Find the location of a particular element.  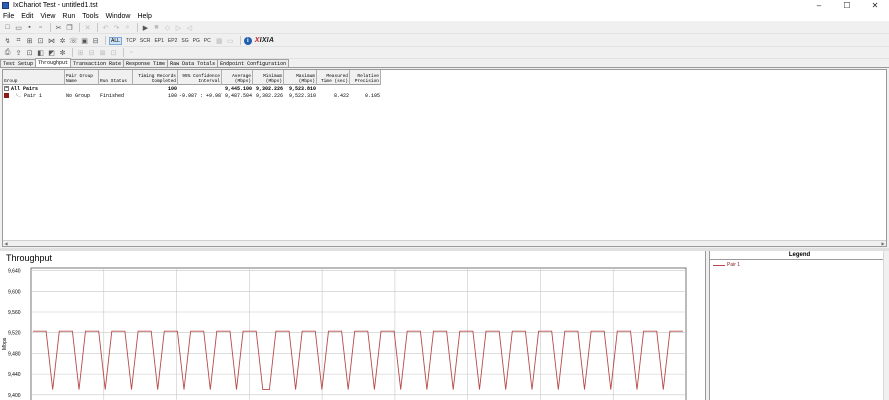

settings-icon: ✲ is located at coordinates (62, 40).